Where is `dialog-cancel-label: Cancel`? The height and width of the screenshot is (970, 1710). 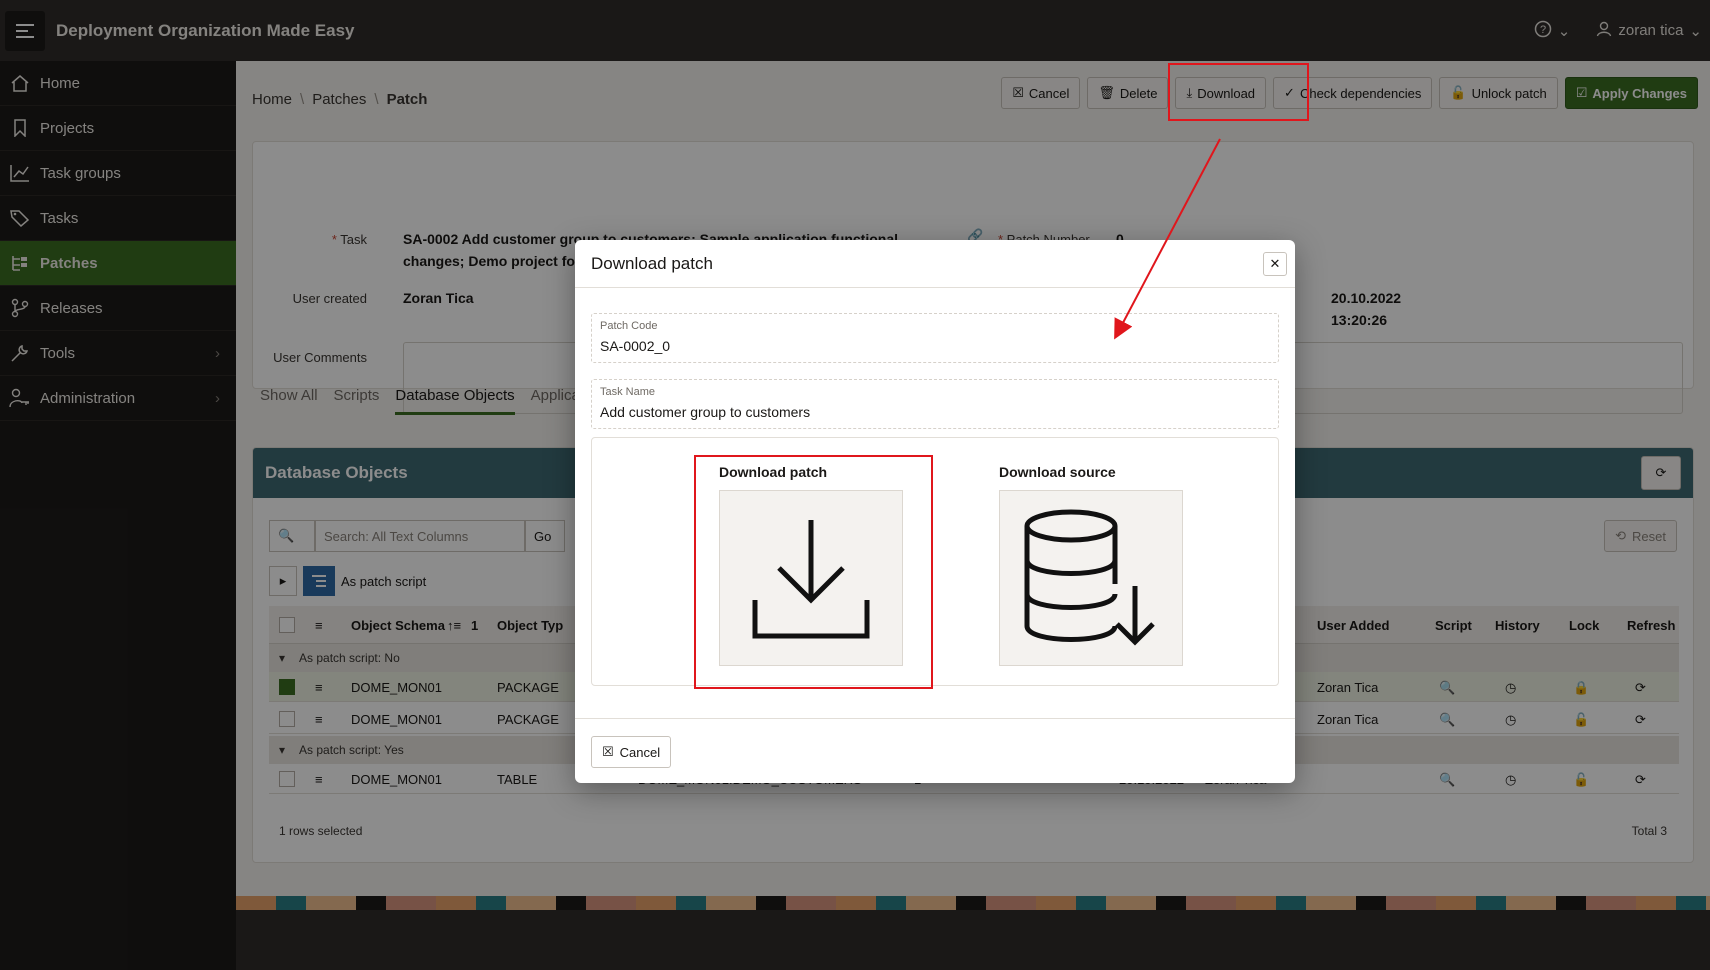
dialog-cancel-label: Cancel is located at coordinates (640, 752).